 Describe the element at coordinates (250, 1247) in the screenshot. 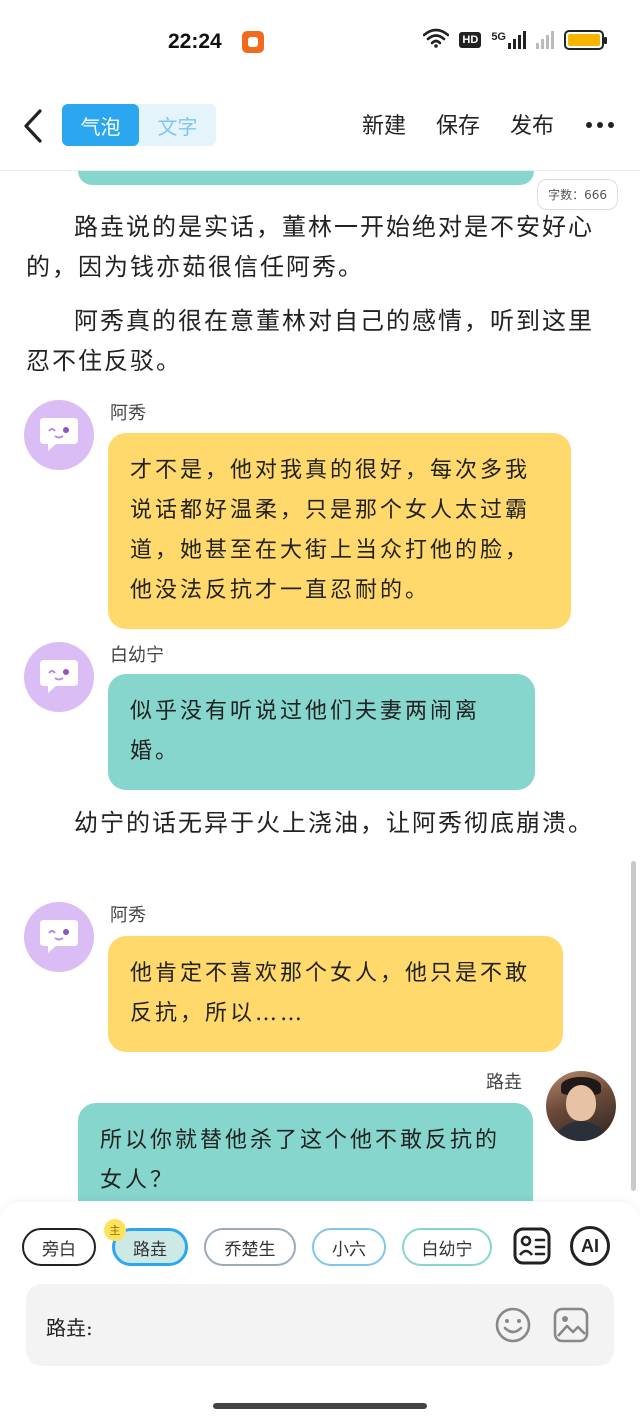

I see `character-chip: 乔楚生` at that location.